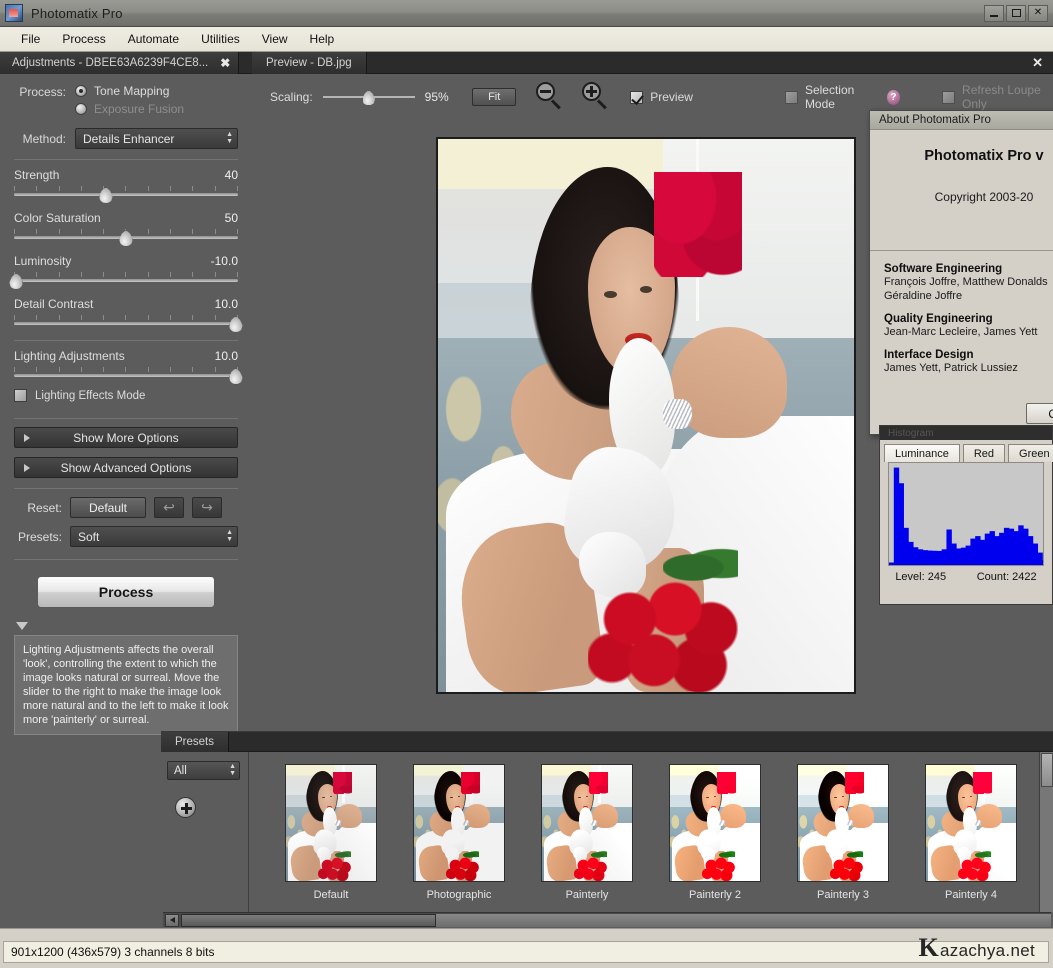  I want to click on preset-item: Photographic, so click(459, 838).